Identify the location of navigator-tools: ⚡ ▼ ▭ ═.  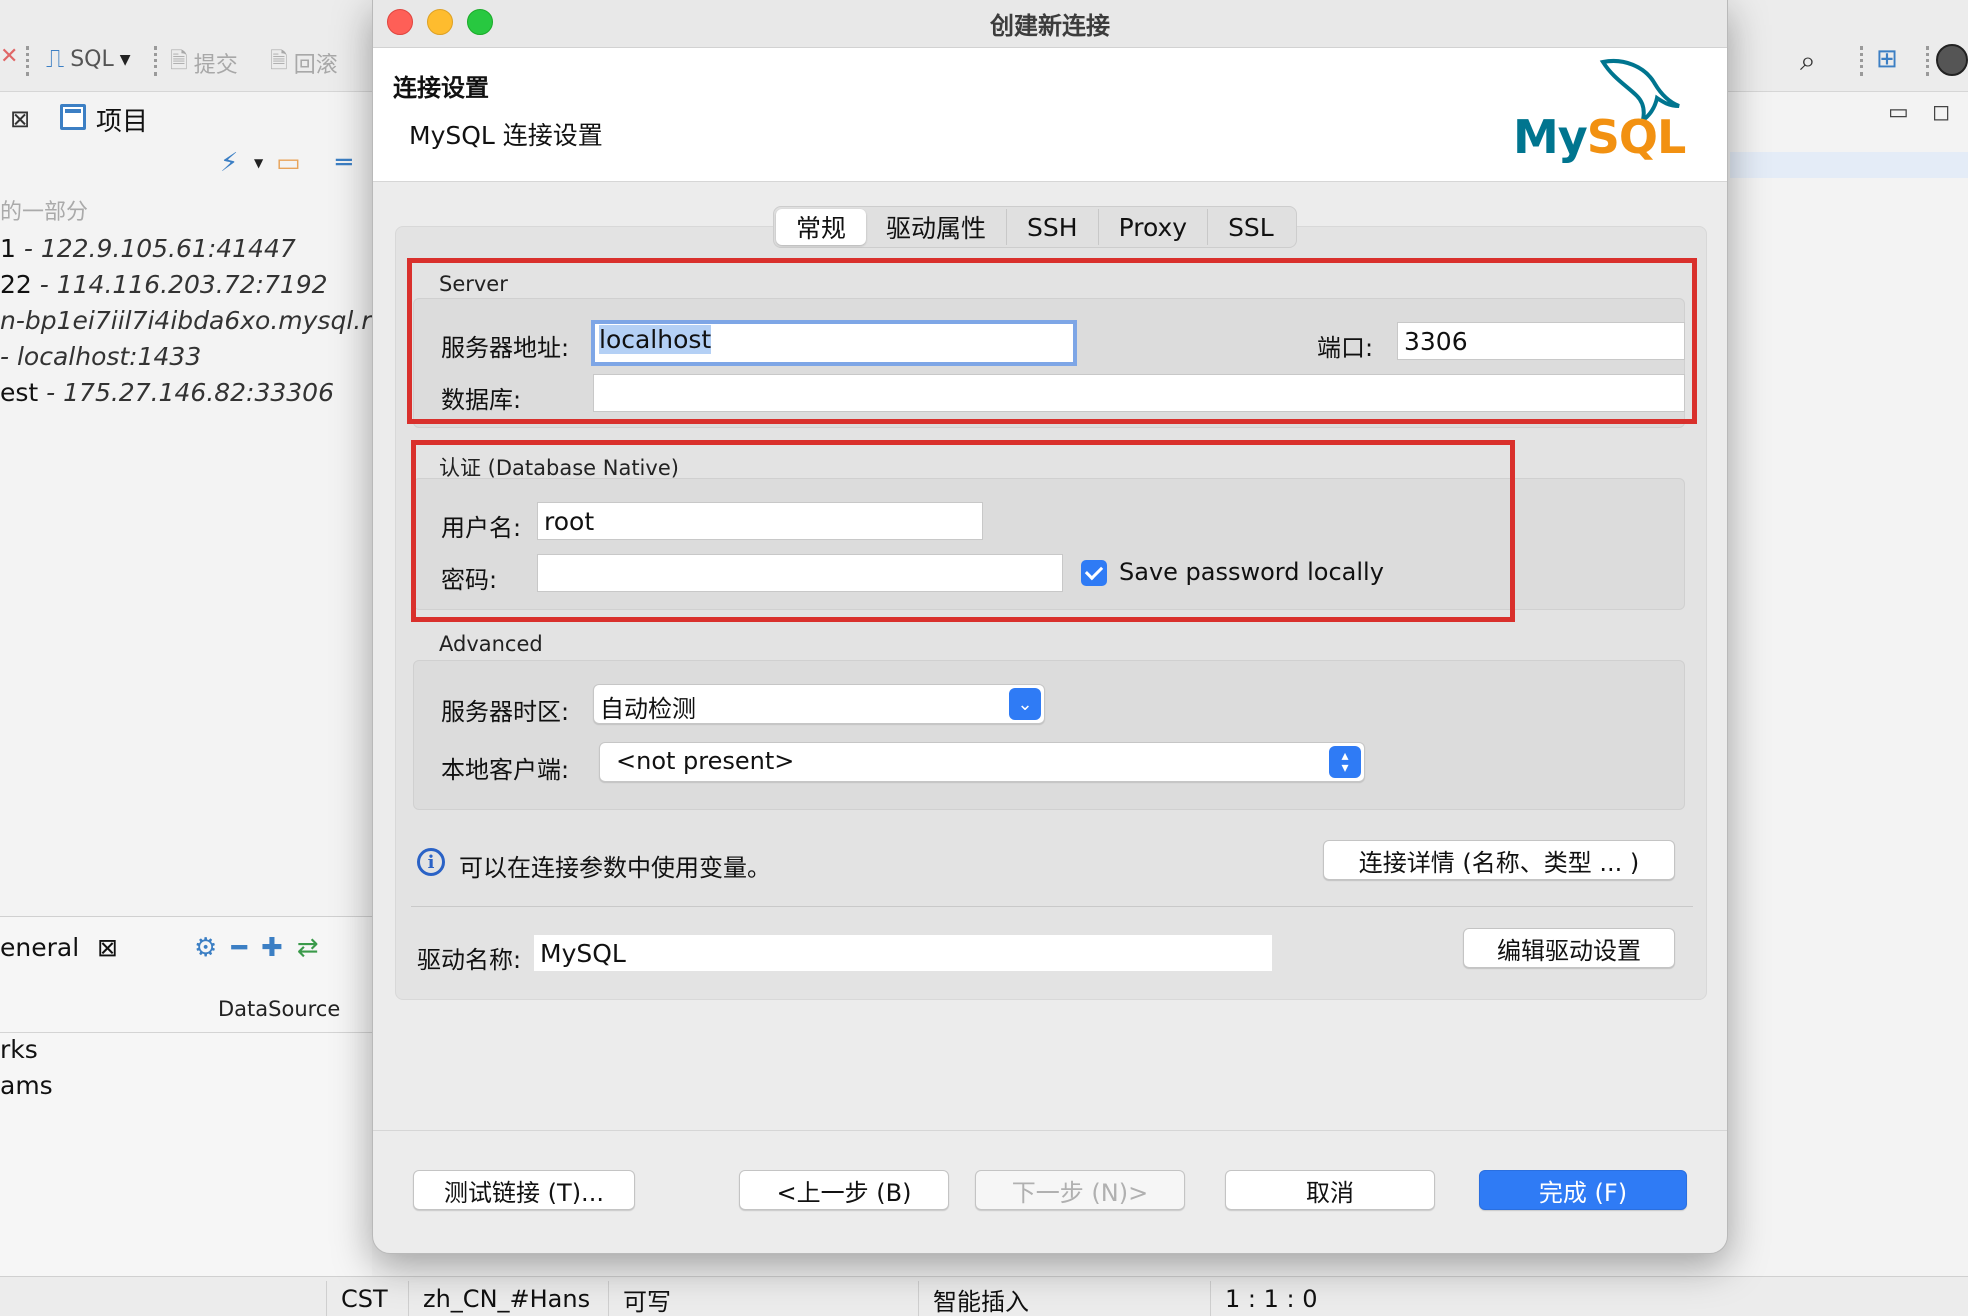
(290, 166).